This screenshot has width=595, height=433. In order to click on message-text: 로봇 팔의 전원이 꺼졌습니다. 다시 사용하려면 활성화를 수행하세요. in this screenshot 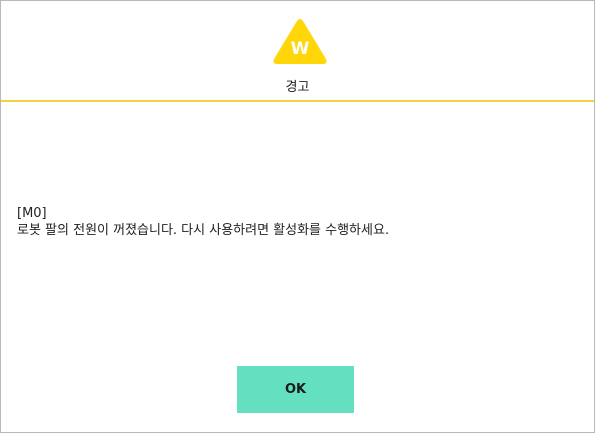, I will do `click(203, 230)`.